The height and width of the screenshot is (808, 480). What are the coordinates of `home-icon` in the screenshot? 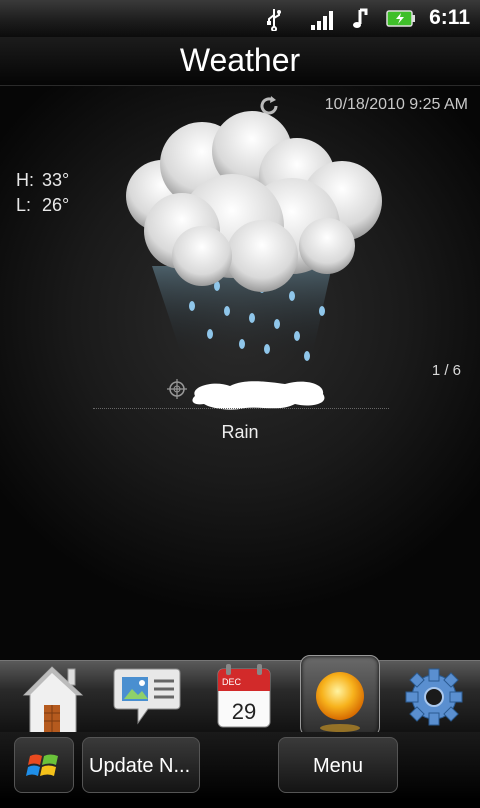 It's located at (53, 700).